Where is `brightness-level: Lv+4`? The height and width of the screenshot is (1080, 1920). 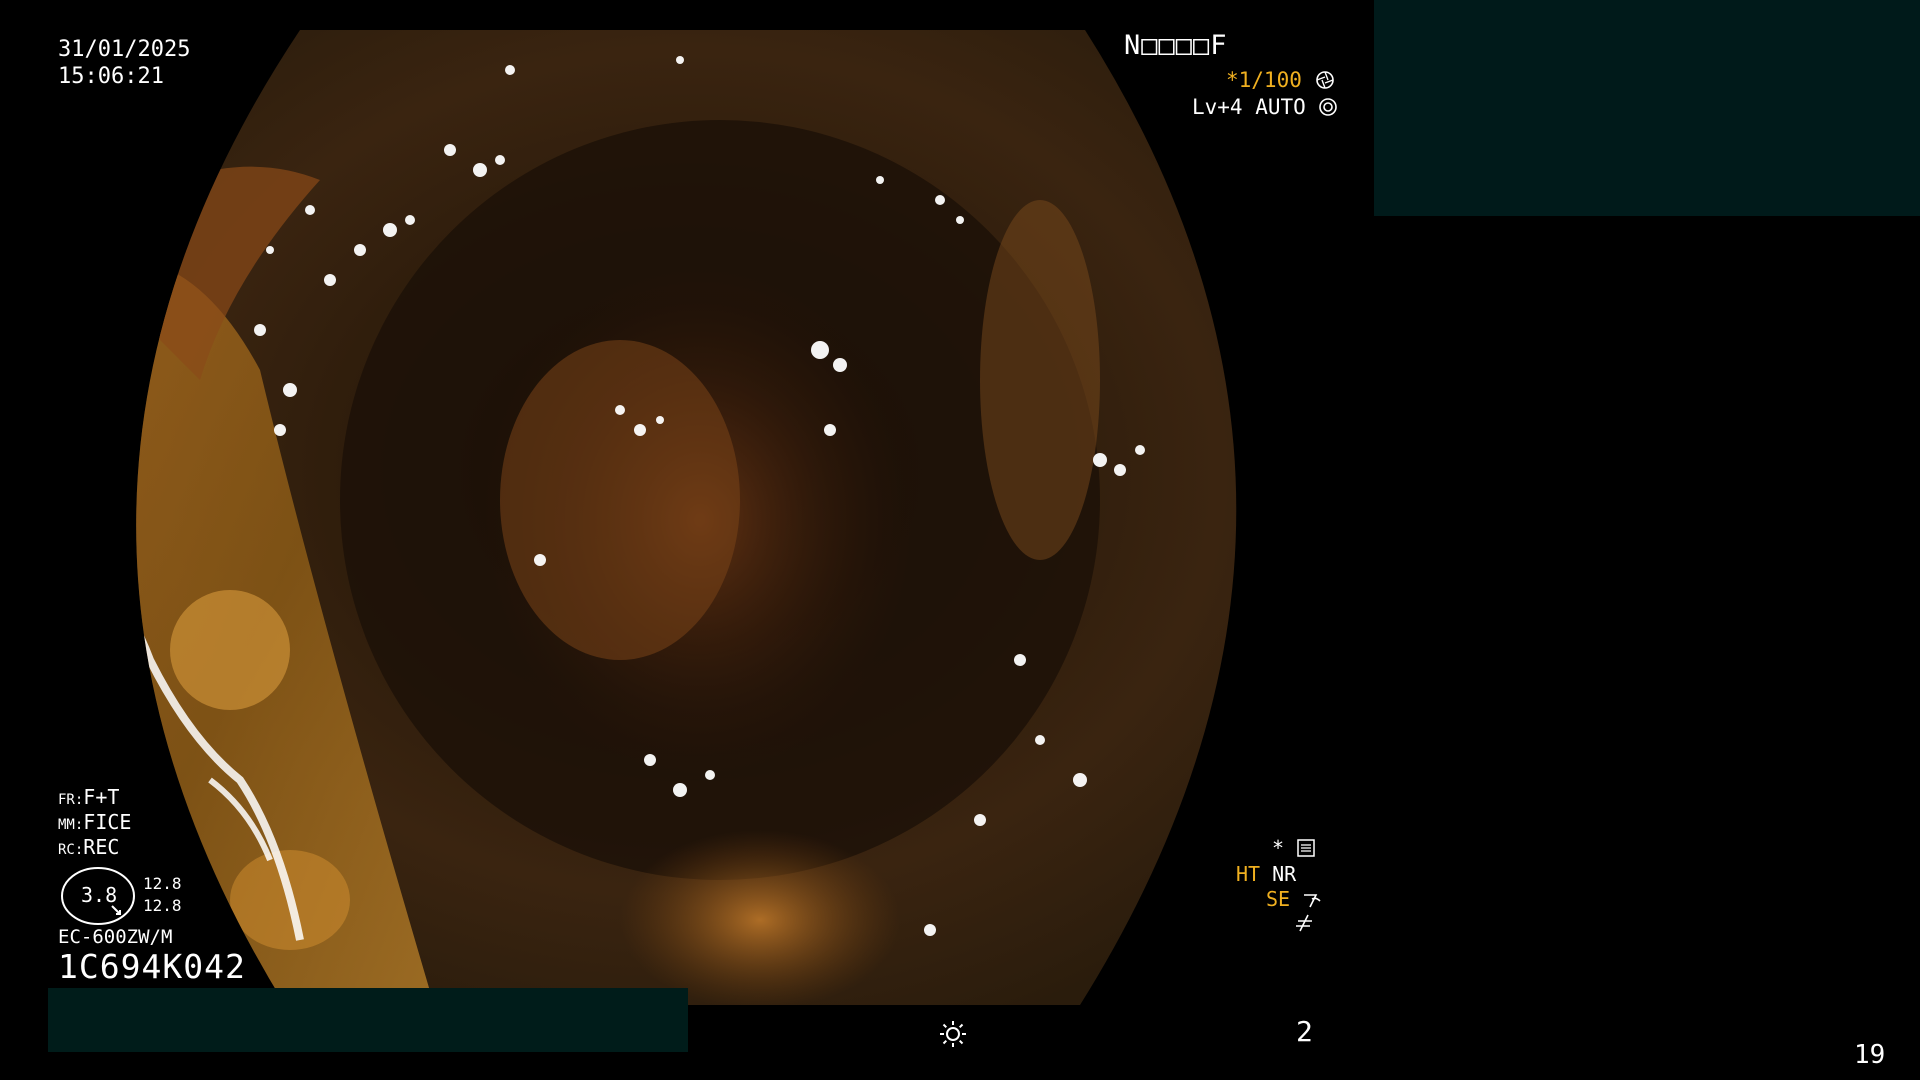
brightness-level: Lv+4 is located at coordinates (1217, 107).